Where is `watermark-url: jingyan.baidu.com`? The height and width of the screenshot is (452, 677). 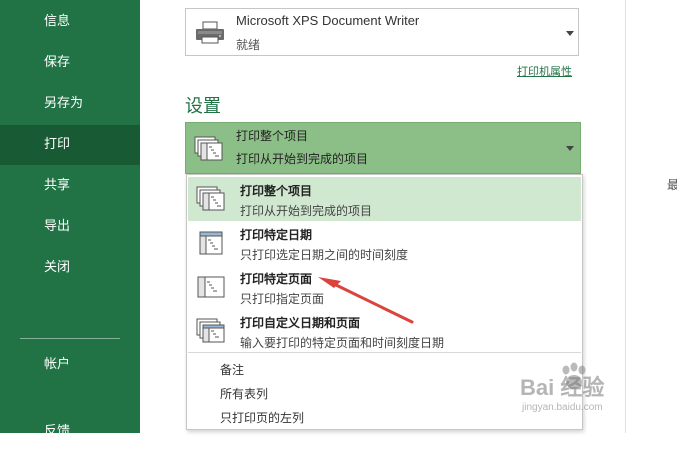
watermark-url: jingyan.baidu.com is located at coordinates (562, 407).